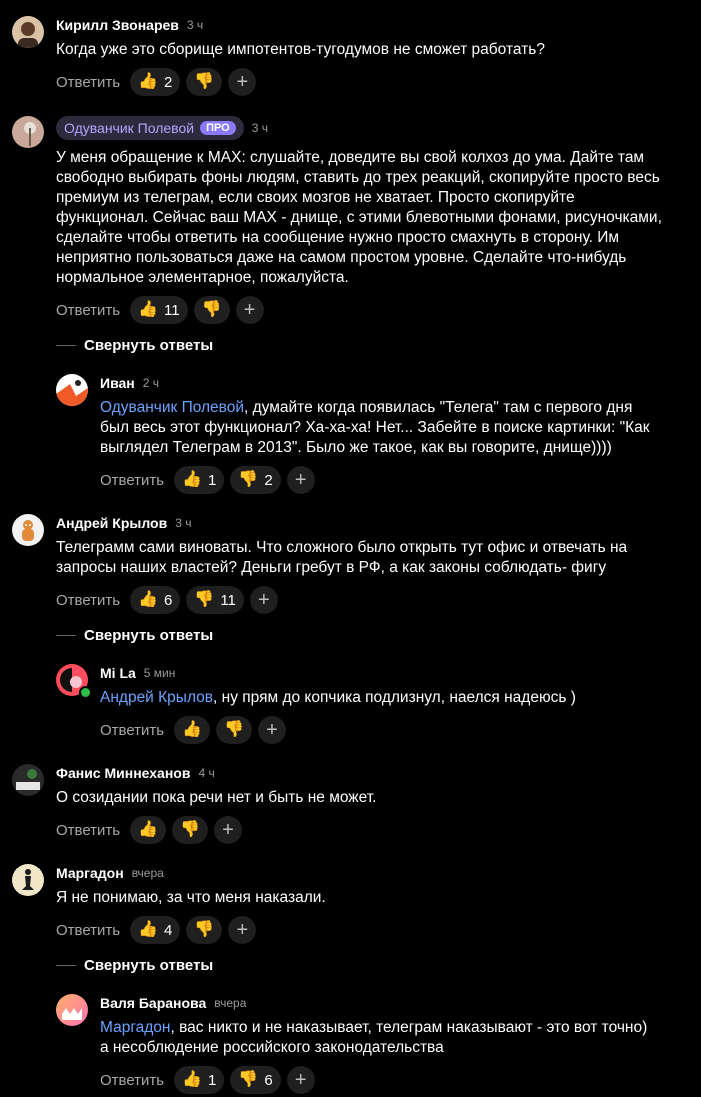  What do you see at coordinates (215, 600) in the screenshot?
I see `dislike-button: 👎 11` at bounding box center [215, 600].